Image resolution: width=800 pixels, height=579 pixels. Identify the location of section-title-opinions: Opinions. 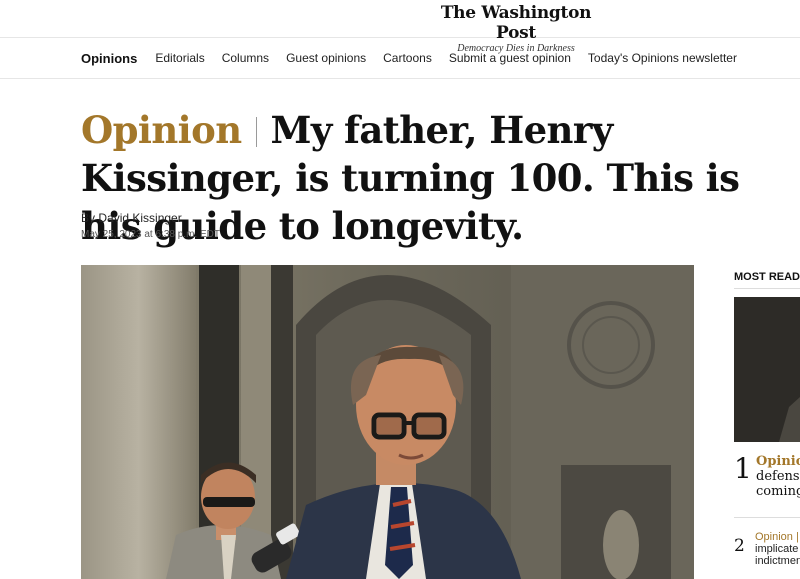
(109, 58).